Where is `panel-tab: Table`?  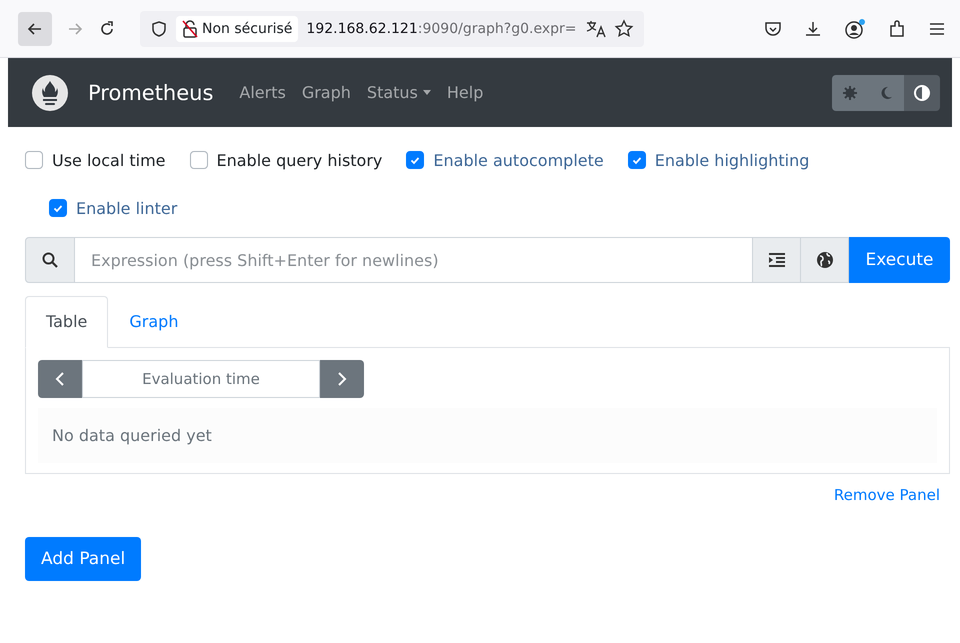 panel-tab: Table is located at coordinates (66, 322).